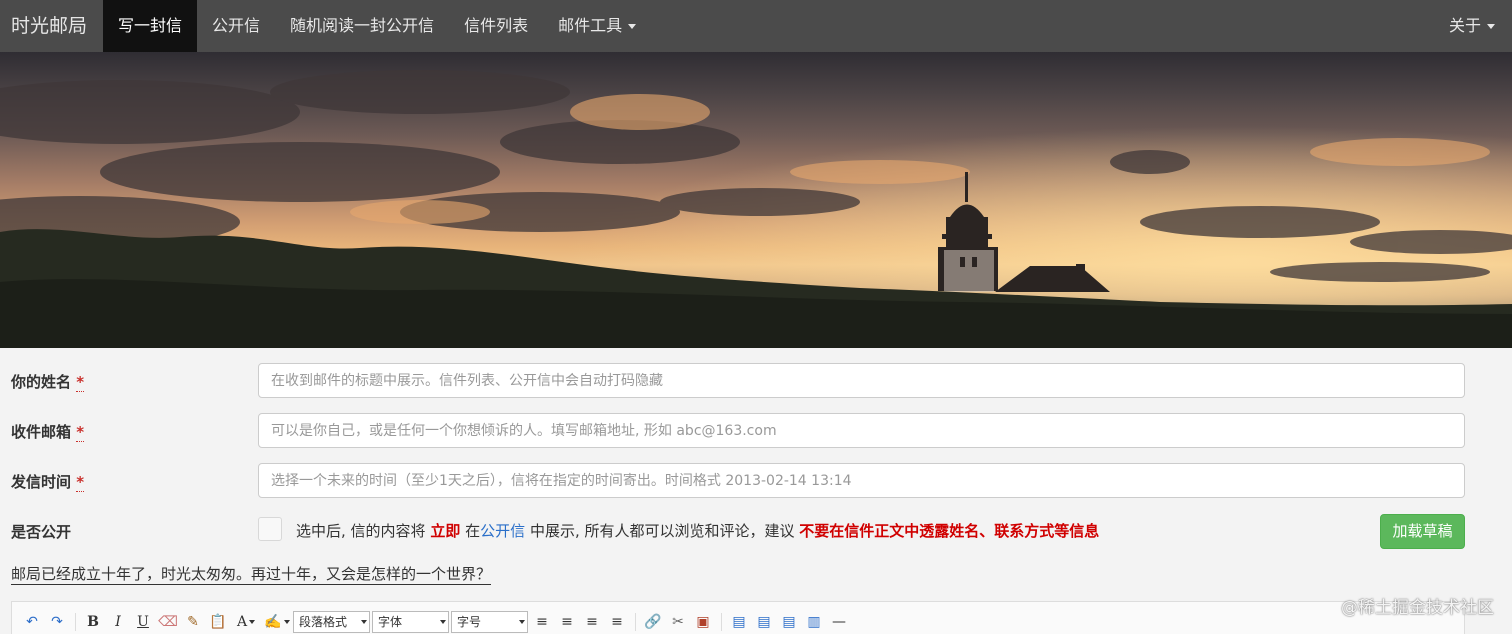 The image size is (1512, 634). What do you see at coordinates (592, 622) in the screenshot?
I see `align-right-icon: ≡` at bounding box center [592, 622].